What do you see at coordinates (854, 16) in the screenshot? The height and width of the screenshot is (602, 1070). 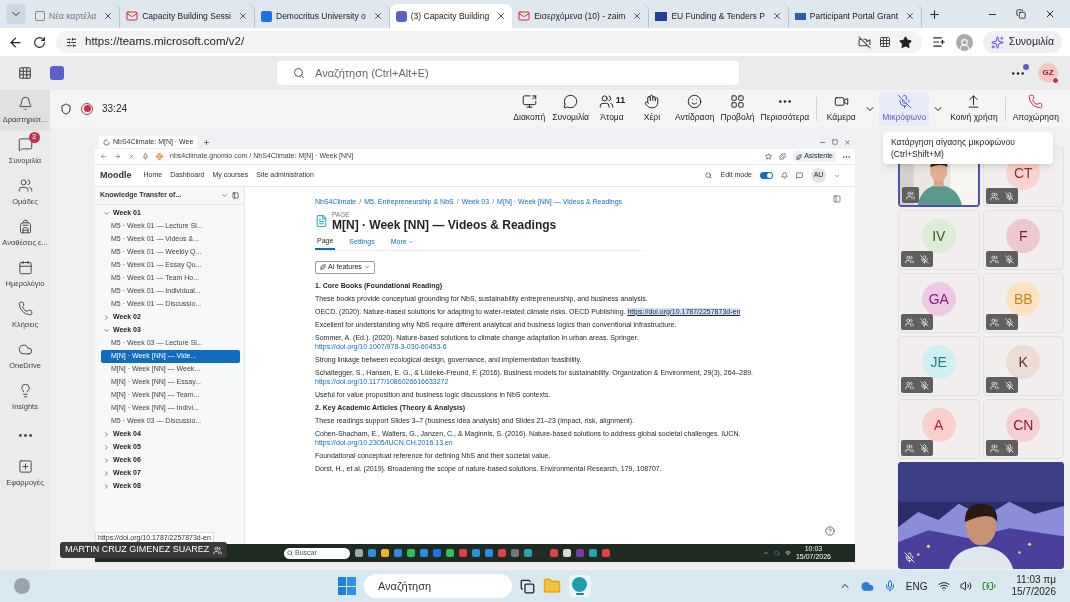 I see `tab-title: Participant Portal Grant` at bounding box center [854, 16].